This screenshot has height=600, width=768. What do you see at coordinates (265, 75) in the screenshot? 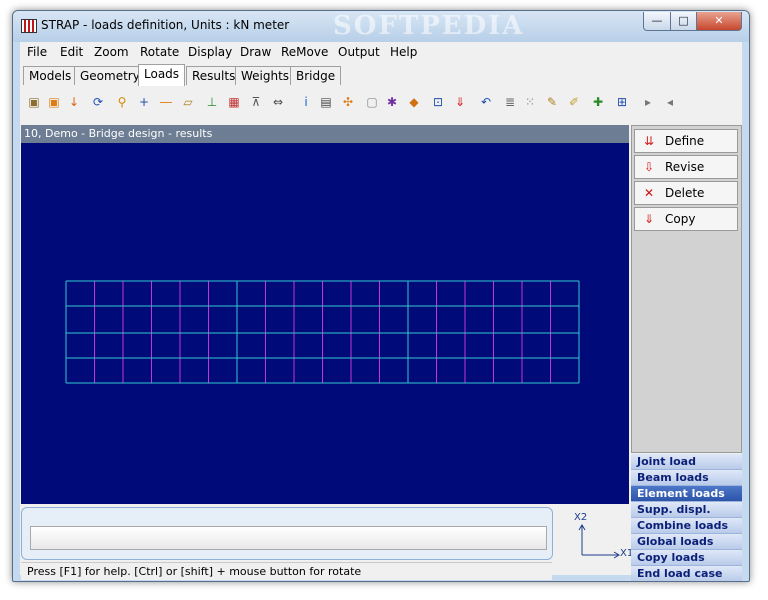
I see `tab-weights: Weights` at bounding box center [265, 75].